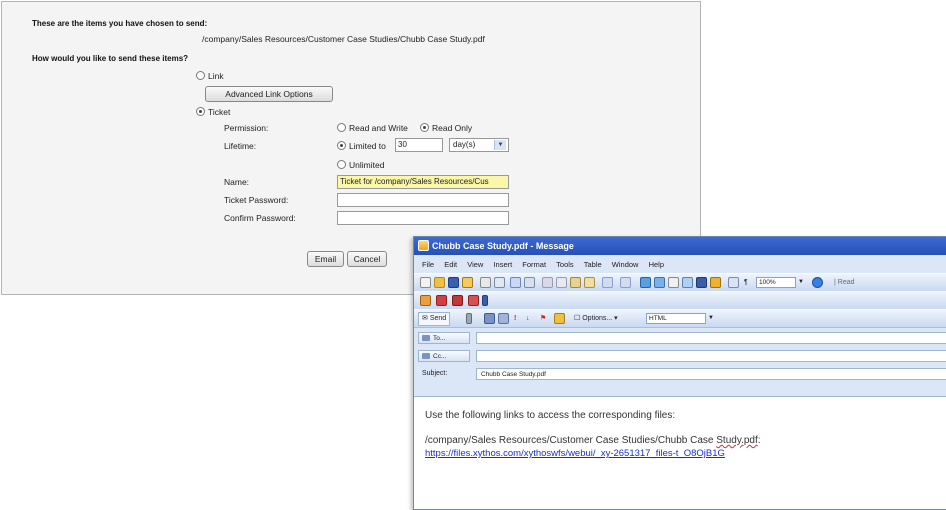  Describe the element at coordinates (528, 318) in the screenshot. I see `low-importance-icon: ↓` at that location.